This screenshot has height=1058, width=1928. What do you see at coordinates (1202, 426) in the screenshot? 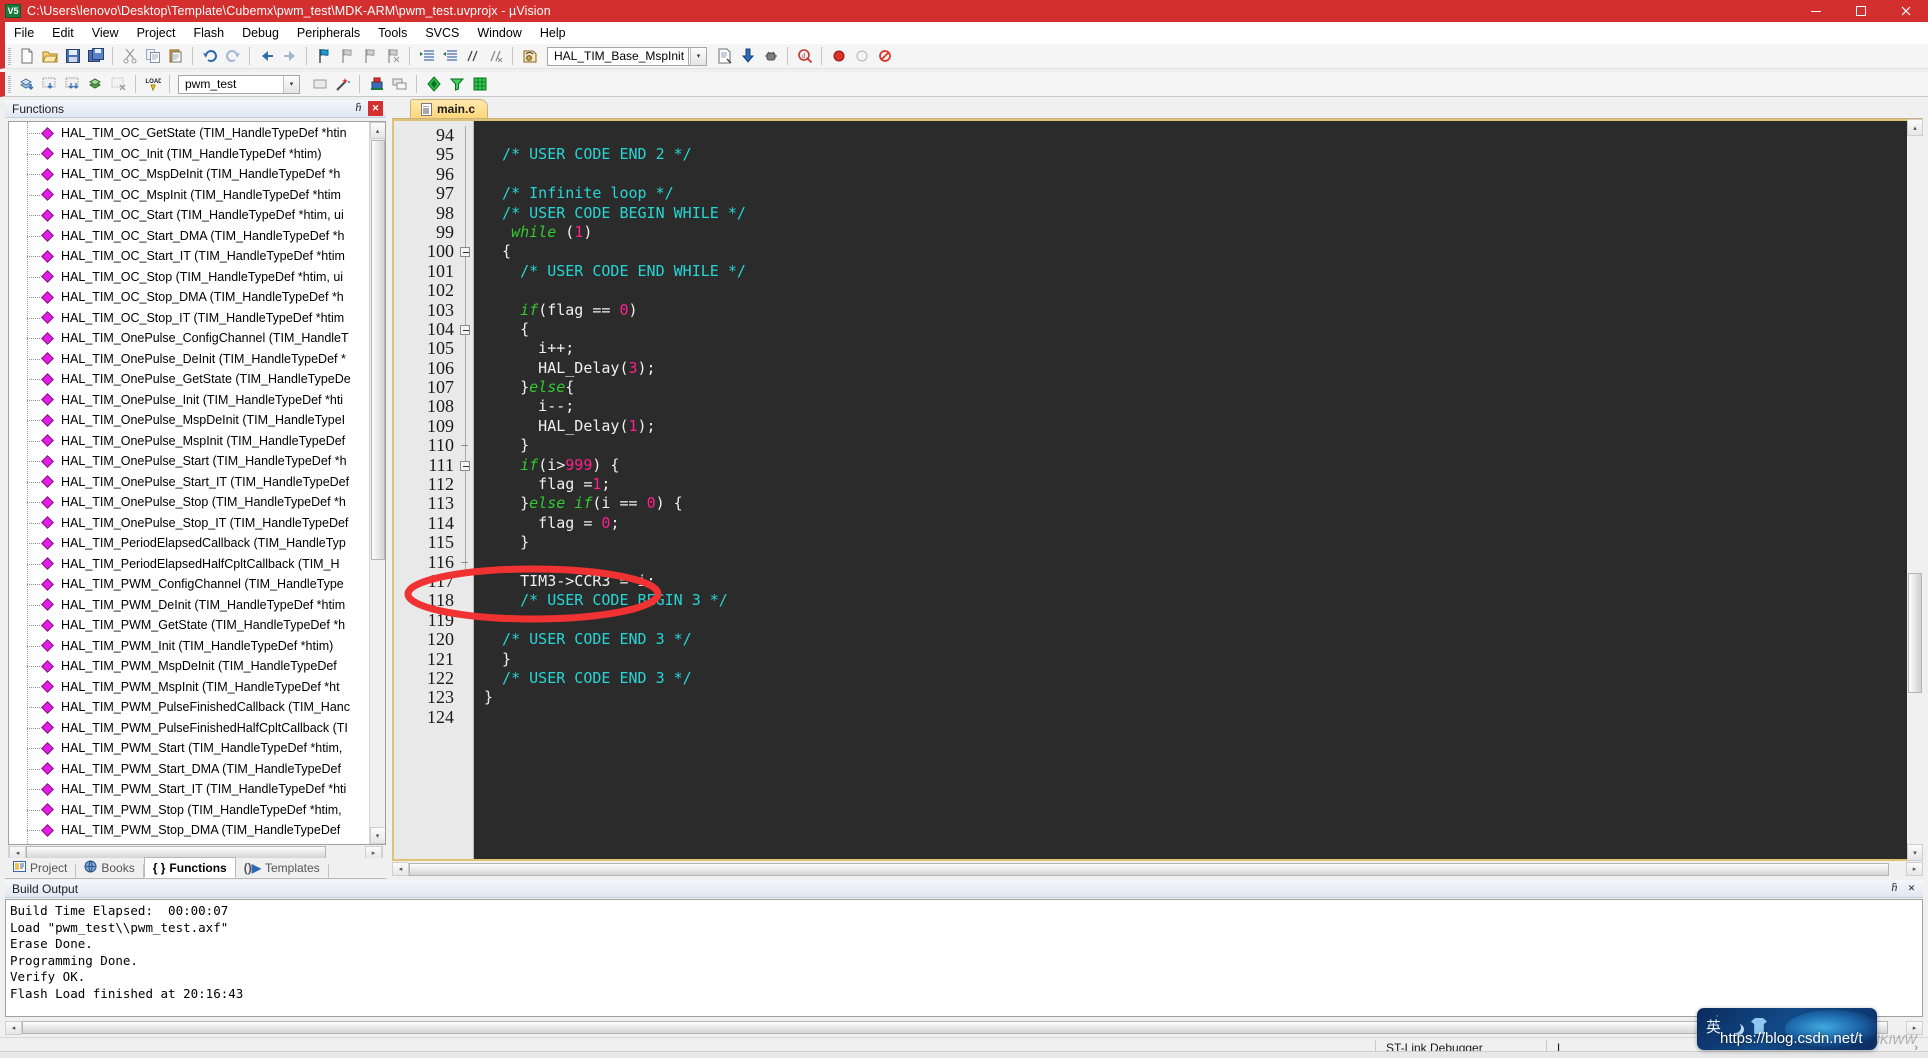
I see `code-line: HAL_Delay(1);` at bounding box center [1202, 426].